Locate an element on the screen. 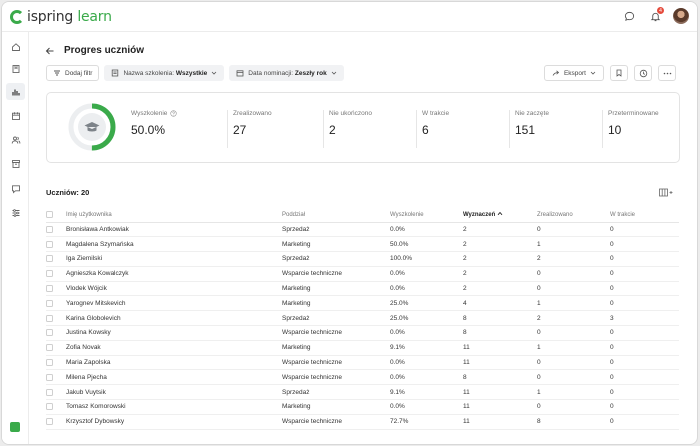 The width and height of the screenshot is (700, 446). cell-name: Tomasz Komorowski is located at coordinates (174, 407).